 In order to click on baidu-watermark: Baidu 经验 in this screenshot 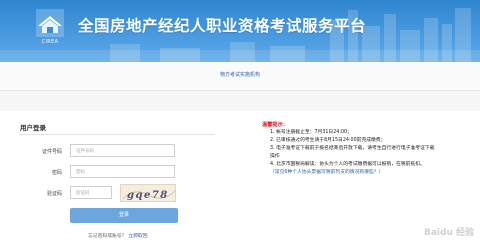, I will do `click(448, 233)`.